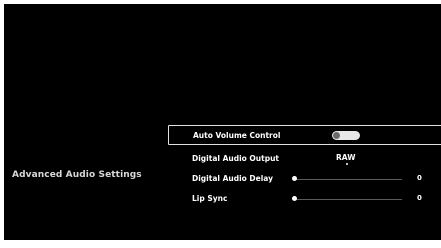  Describe the element at coordinates (304, 135) in the screenshot. I see `setting-auto-volume-control: Auto Volume Control` at that location.